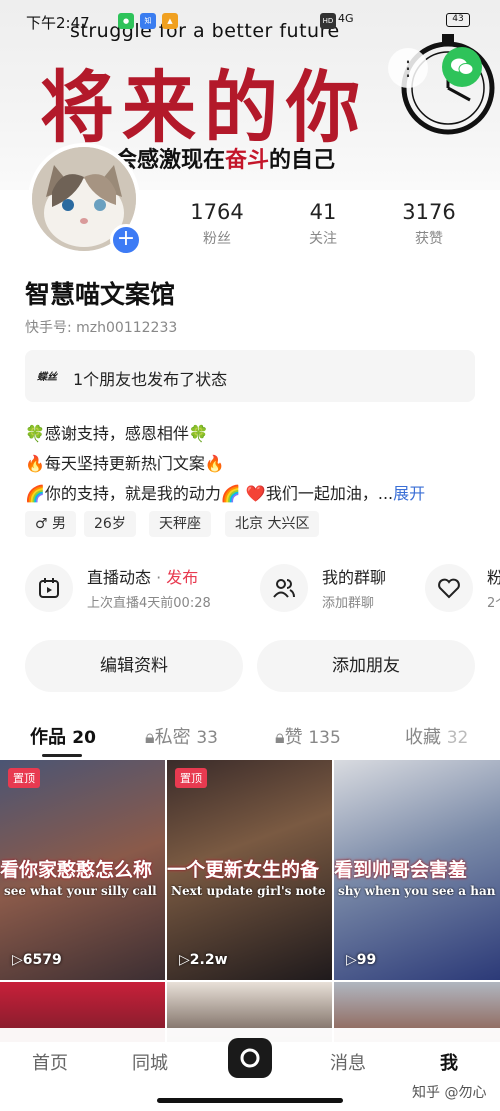 This screenshot has height=1111, width=500. I want to click on tag-zodiac: 天秤座, so click(180, 524).